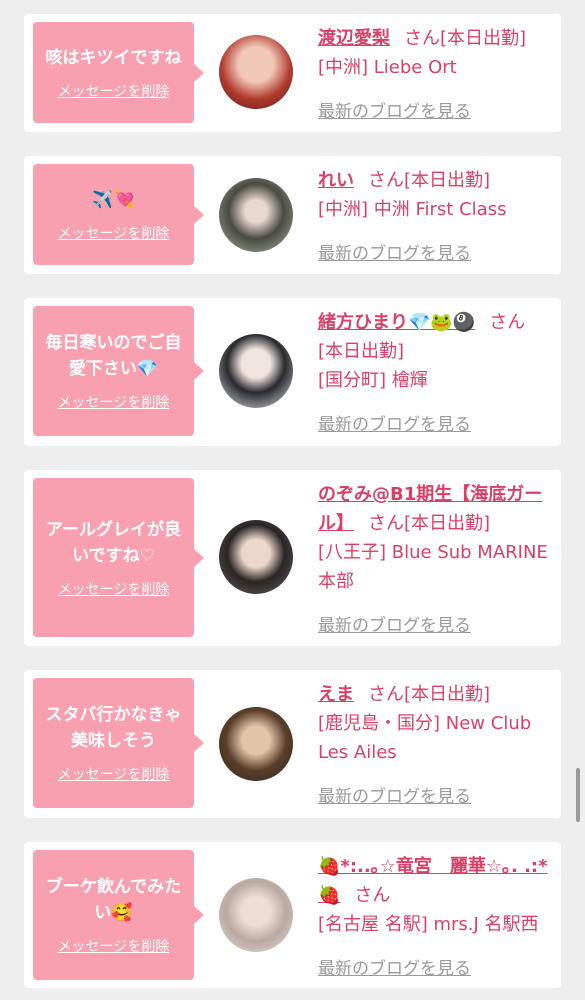 The height and width of the screenshot is (1000, 585). Describe the element at coordinates (425, 738) in the screenshot. I see `shop-text: [鹿児島・国分] New Club Les Ailes` at that location.